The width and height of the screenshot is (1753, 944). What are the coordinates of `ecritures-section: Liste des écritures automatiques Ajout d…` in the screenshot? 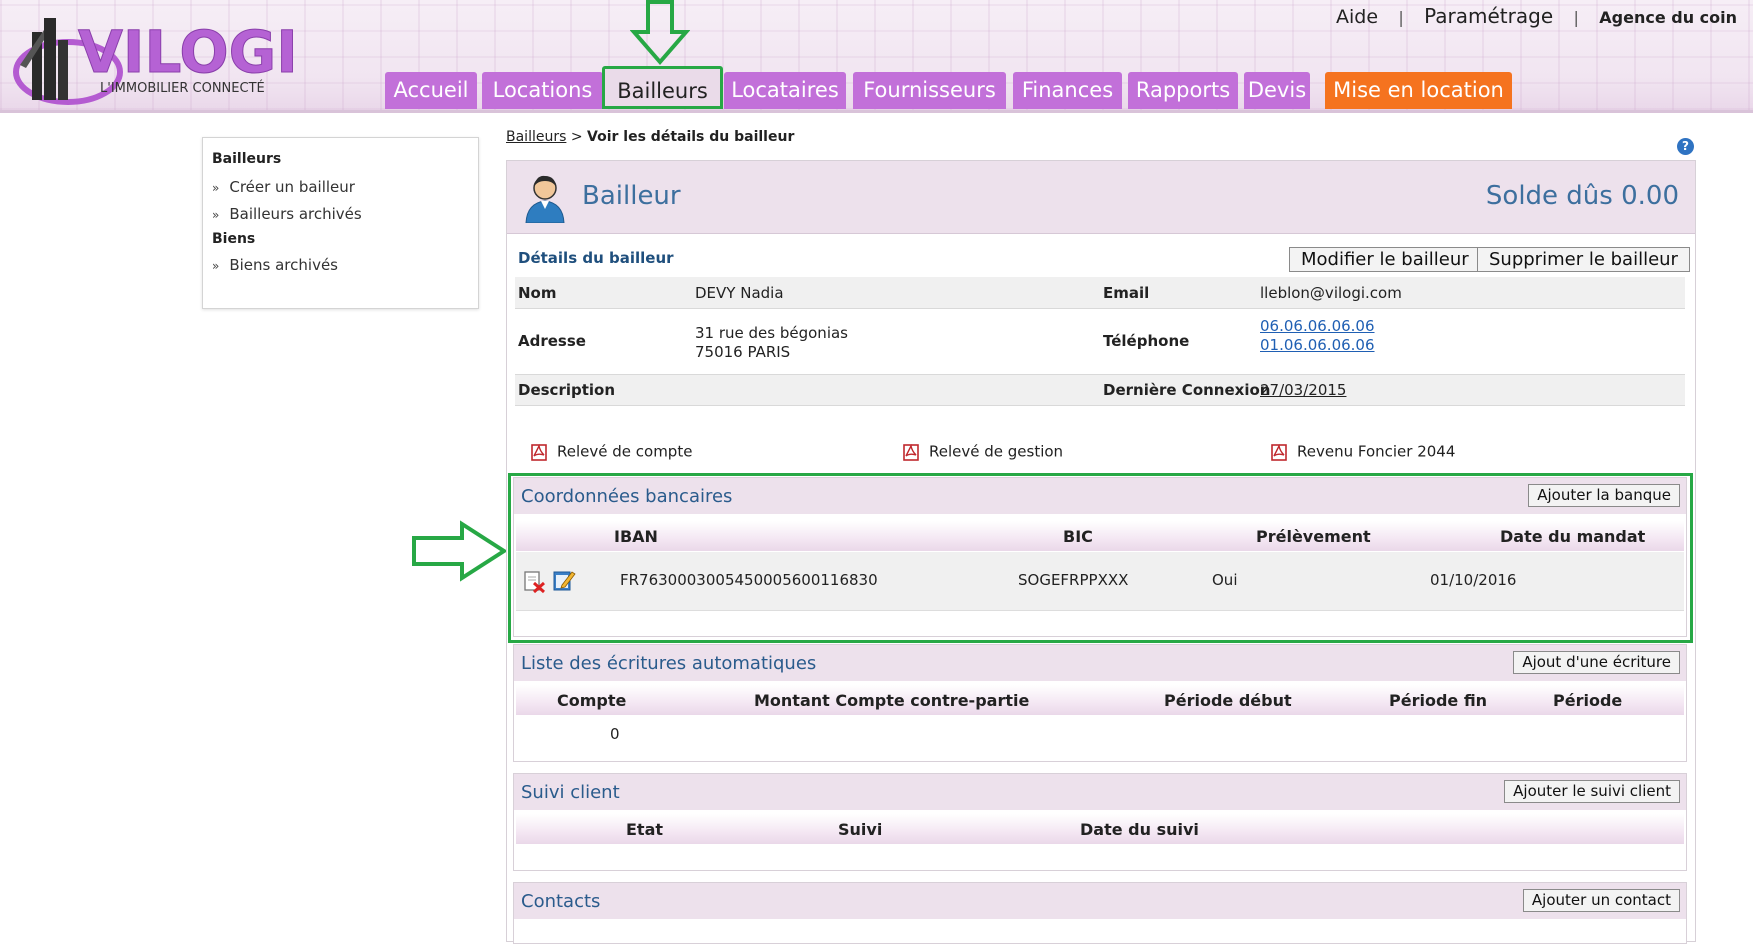 It's located at (1100, 703).